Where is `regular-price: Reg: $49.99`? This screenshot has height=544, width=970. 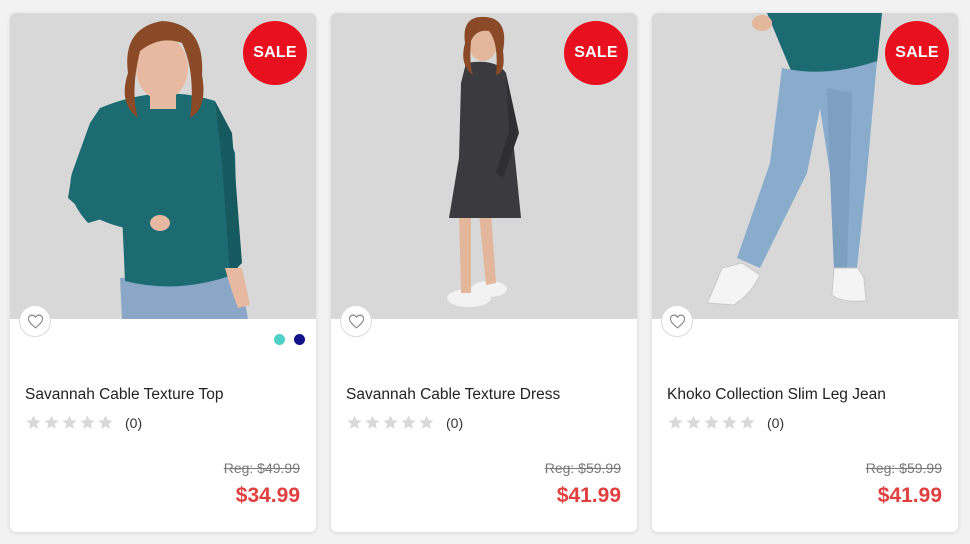
regular-price: Reg: $49.99 is located at coordinates (261, 468).